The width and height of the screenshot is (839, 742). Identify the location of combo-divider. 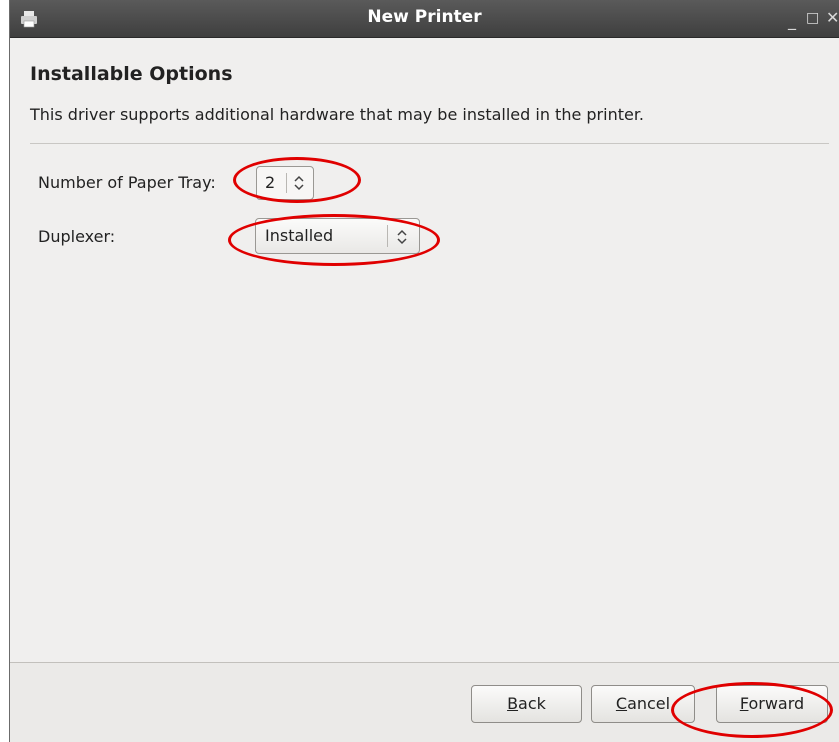
(387, 236).